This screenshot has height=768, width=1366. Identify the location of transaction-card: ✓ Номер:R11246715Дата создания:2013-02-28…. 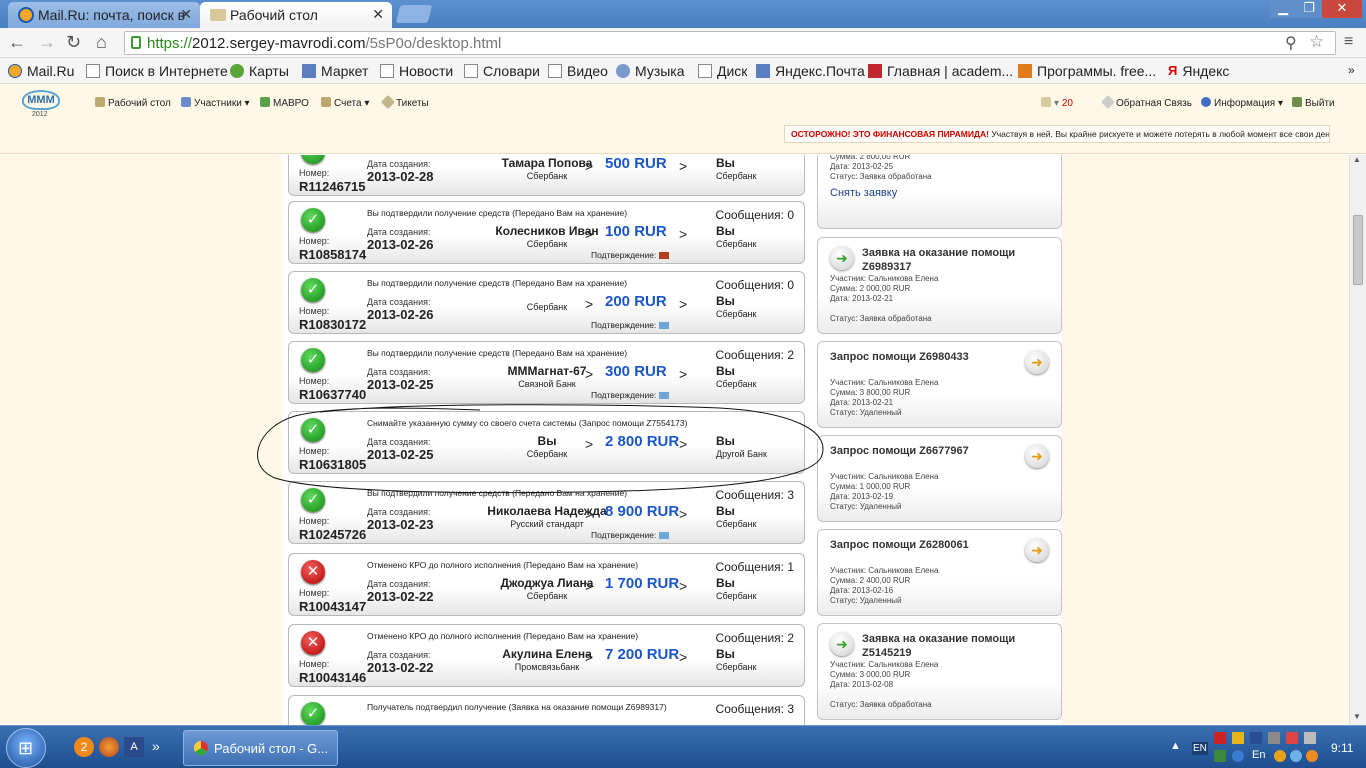
(546, 175).